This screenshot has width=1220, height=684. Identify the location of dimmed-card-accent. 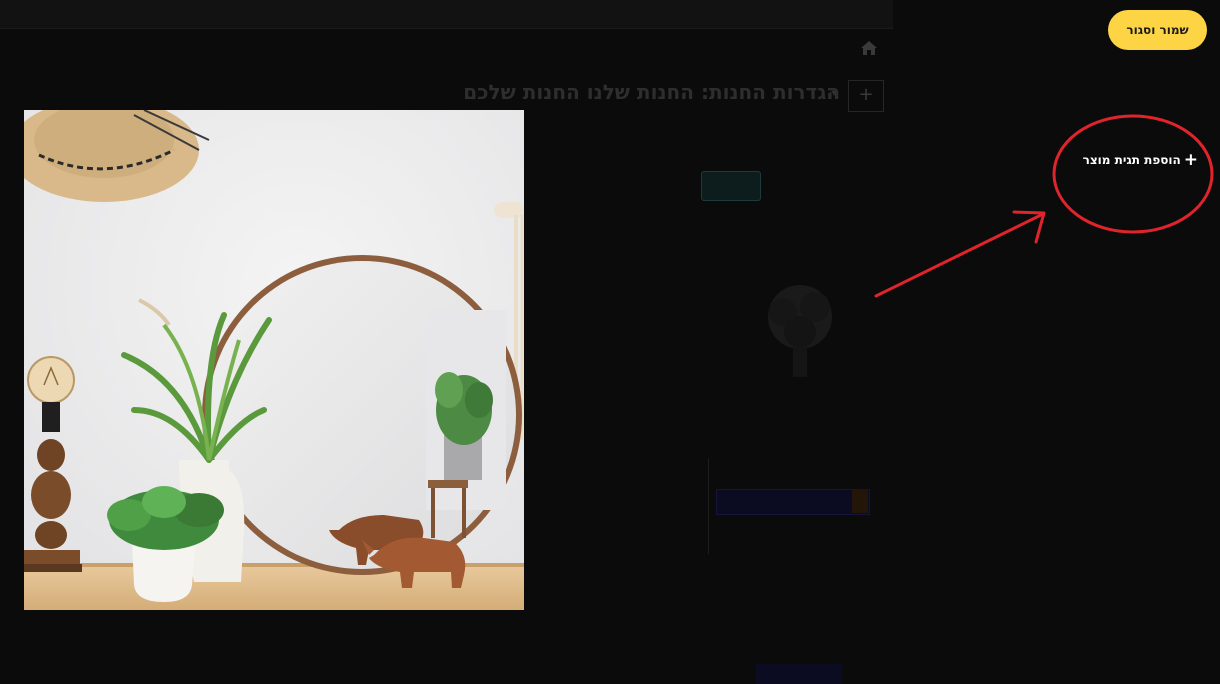
(860, 501).